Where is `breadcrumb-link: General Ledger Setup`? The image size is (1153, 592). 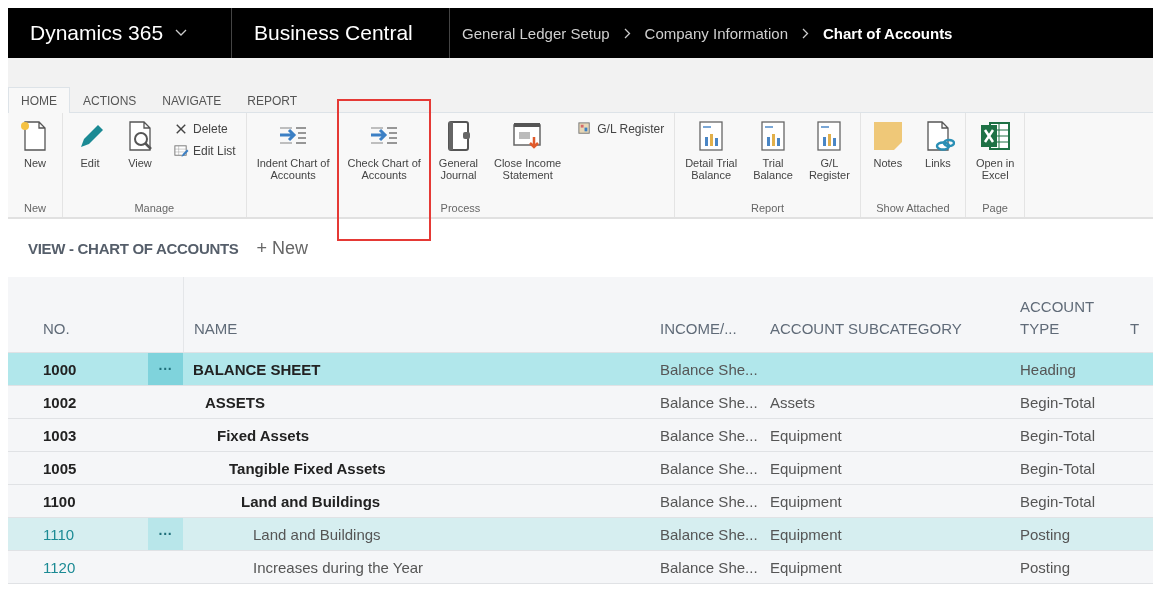 breadcrumb-link: General Ledger Setup is located at coordinates (536, 33).